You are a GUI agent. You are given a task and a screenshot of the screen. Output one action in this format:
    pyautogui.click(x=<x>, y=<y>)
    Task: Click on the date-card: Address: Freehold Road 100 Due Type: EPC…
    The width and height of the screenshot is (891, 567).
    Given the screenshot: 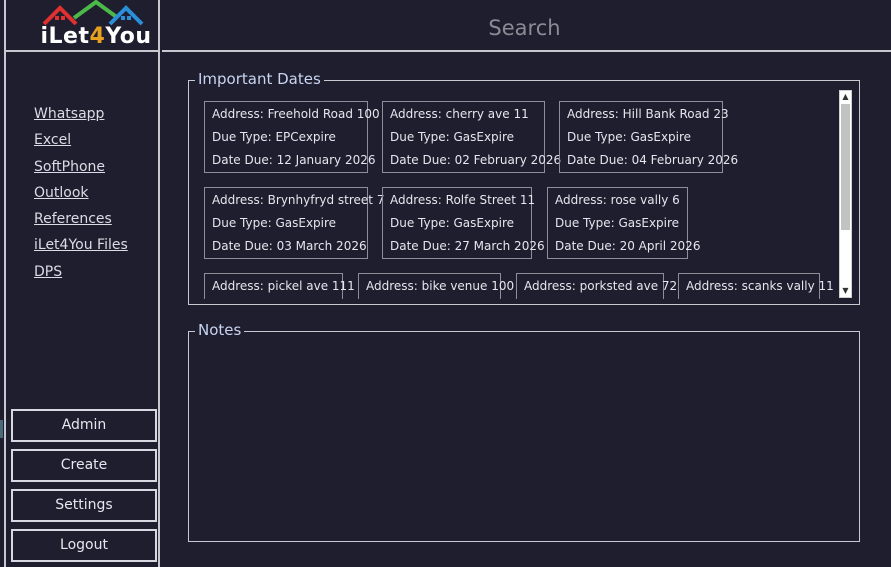 What is the action you would take?
    pyautogui.click(x=292, y=137)
    